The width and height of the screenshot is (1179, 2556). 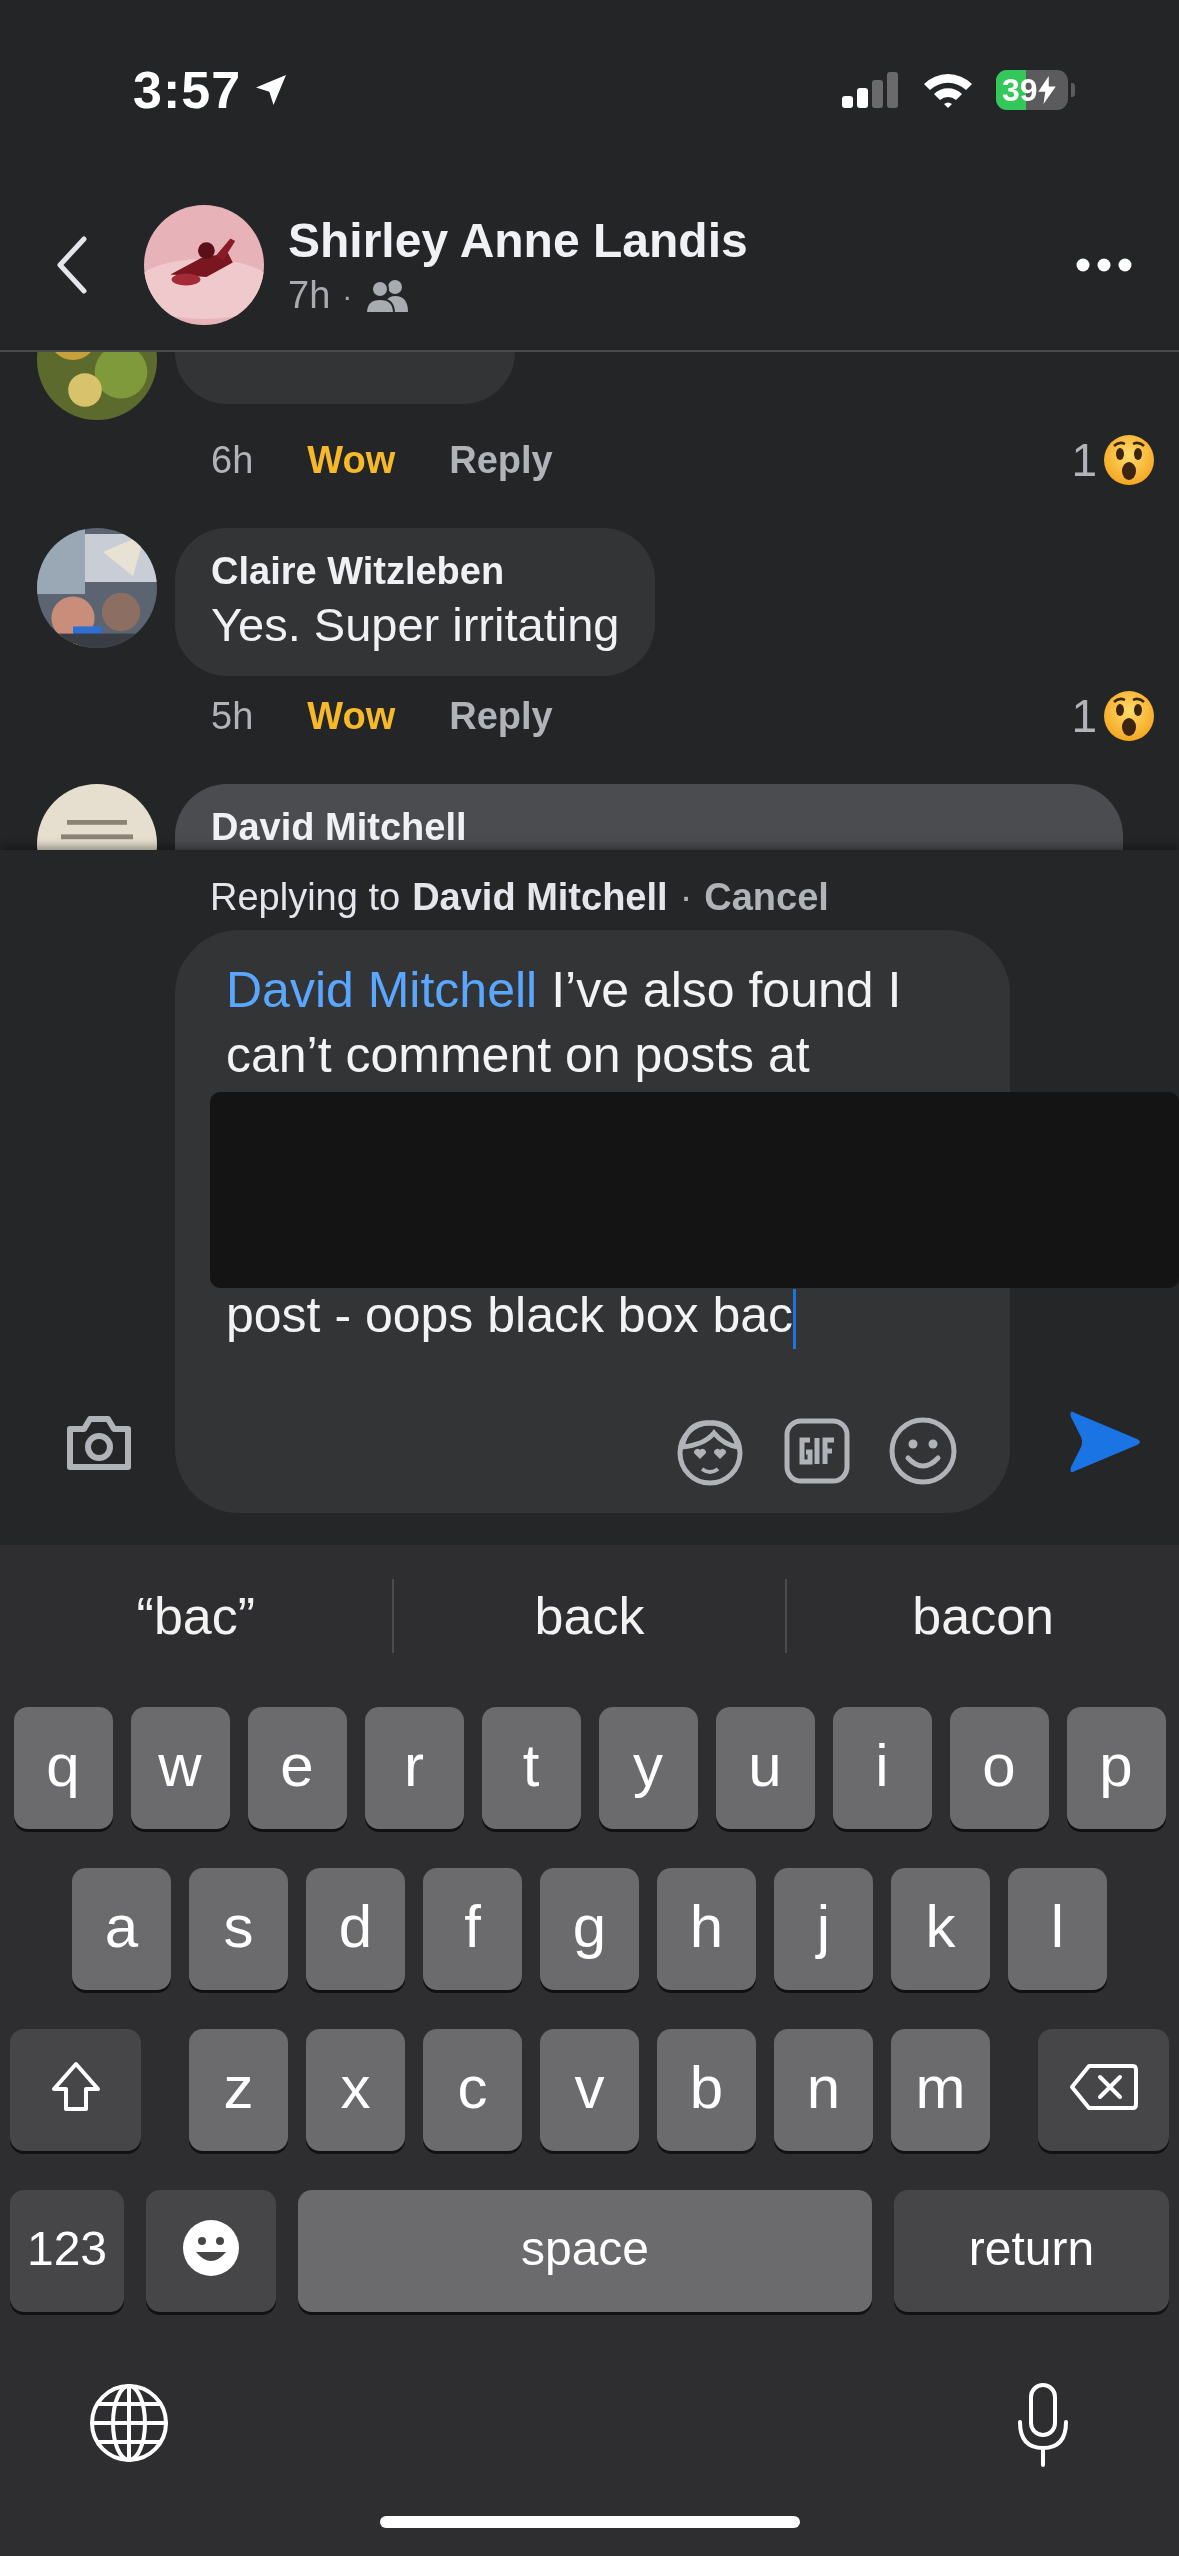 What do you see at coordinates (940, 1929) in the screenshot?
I see `key: k` at bounding box center [940, 1929].